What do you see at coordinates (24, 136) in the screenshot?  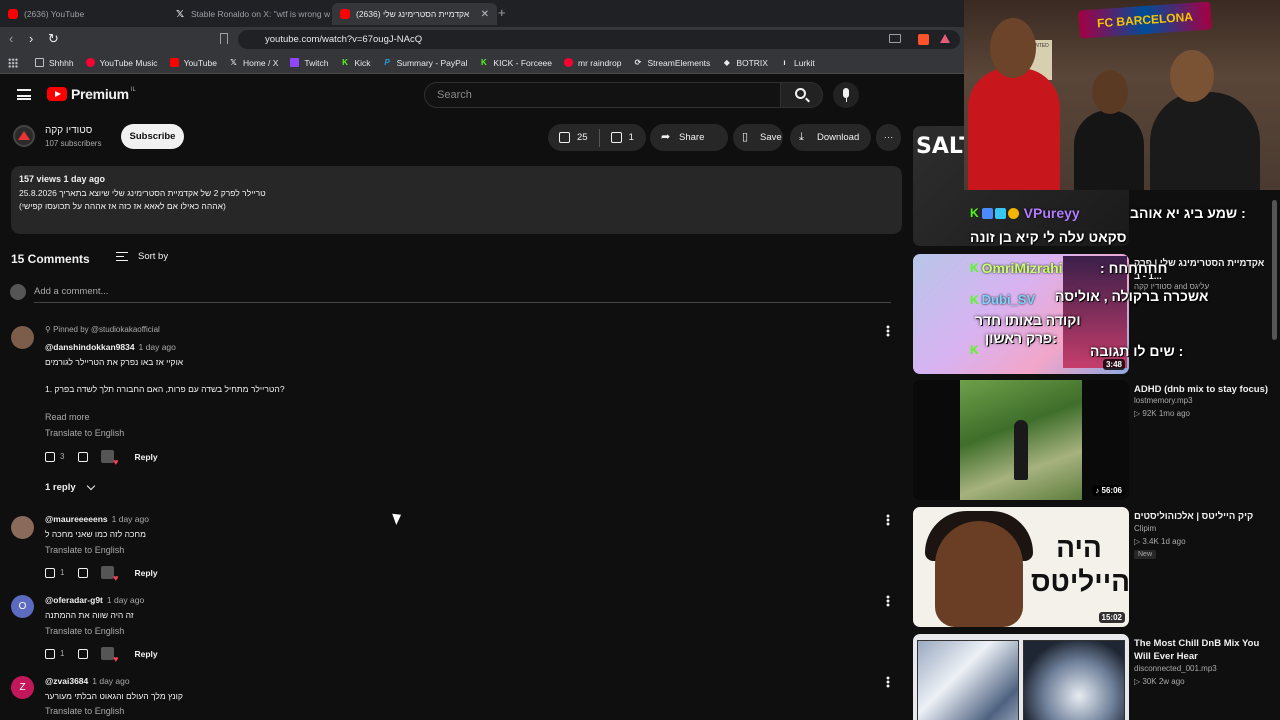 I see `channel-avatar` at bounding box center [24, 136].